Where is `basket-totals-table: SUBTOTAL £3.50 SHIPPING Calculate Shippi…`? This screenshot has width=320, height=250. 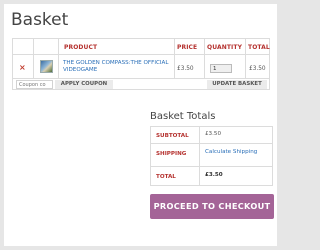 basket-totals-table: SUBTOTAL £3.50 SHIPPING Calculate Shippi… is located at coordinates (211, 156).